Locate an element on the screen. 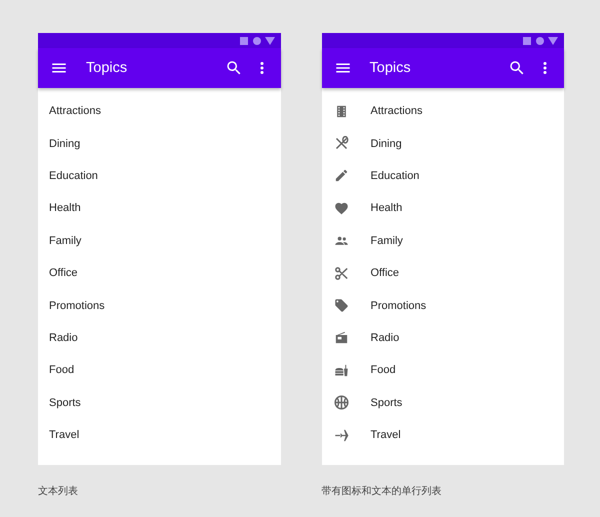  heart-icon is located at coordinates (341, 208).